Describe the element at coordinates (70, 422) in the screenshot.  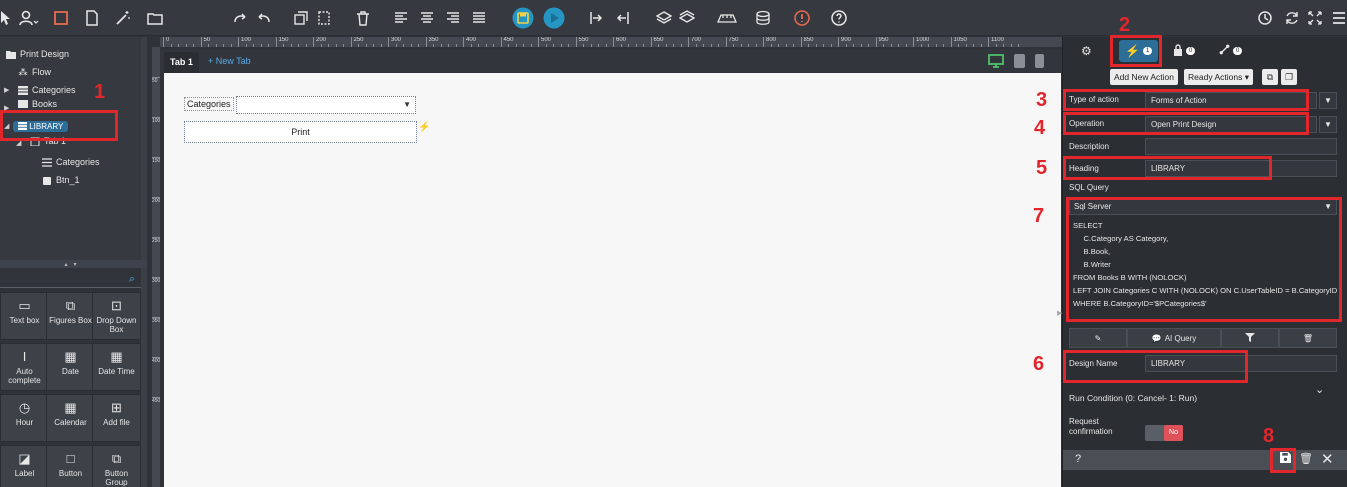
I see `widget-label: Calendar` at that location.